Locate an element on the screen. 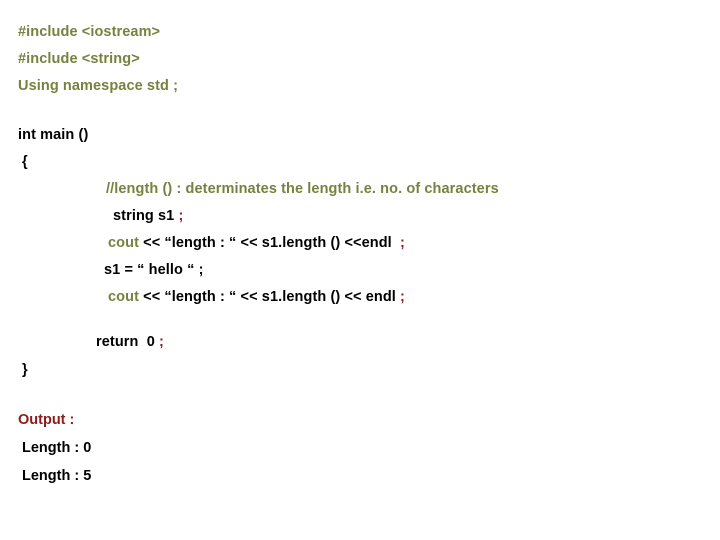 The height and width of the screenshot is (540, 720). cout-first-expression: << “length : “ << s1.length () <<endl is located at coordinates (270, 243).